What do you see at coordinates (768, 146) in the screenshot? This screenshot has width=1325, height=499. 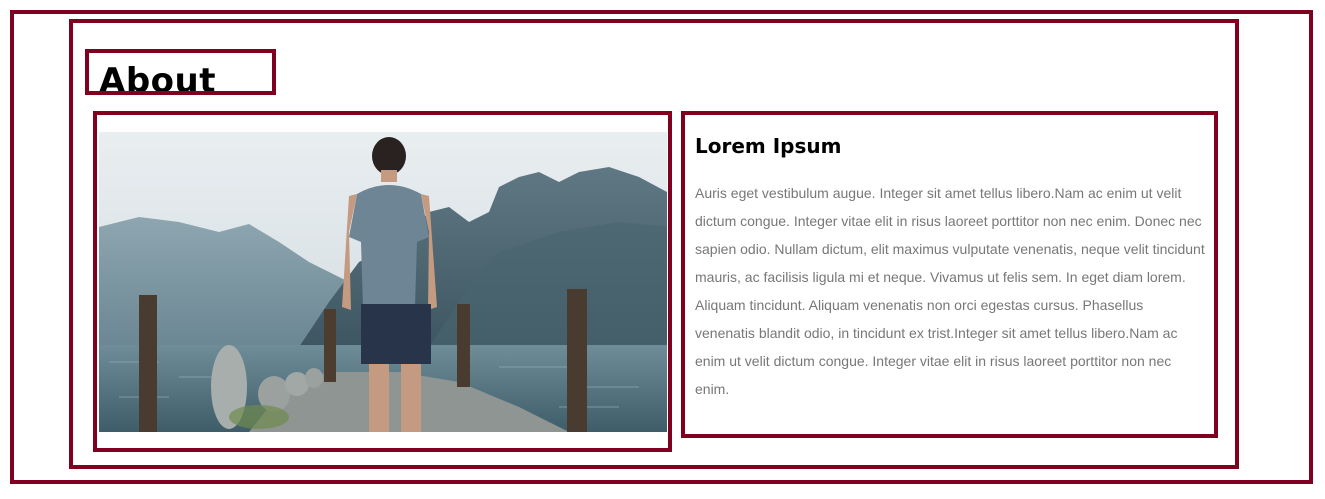 I see `card-title: Lorem Ipsum` at bounding box center [768, 146].